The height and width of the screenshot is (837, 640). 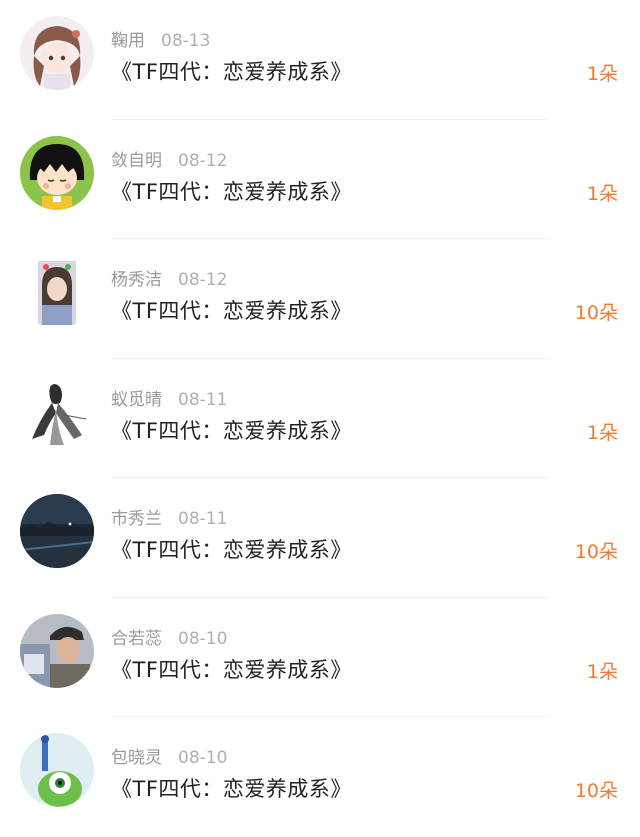 What do you see at coordinates (169, 516) in the screenshot?
I see `meta-line: 市秀兰 08-11` at bounding box center [169, 516].